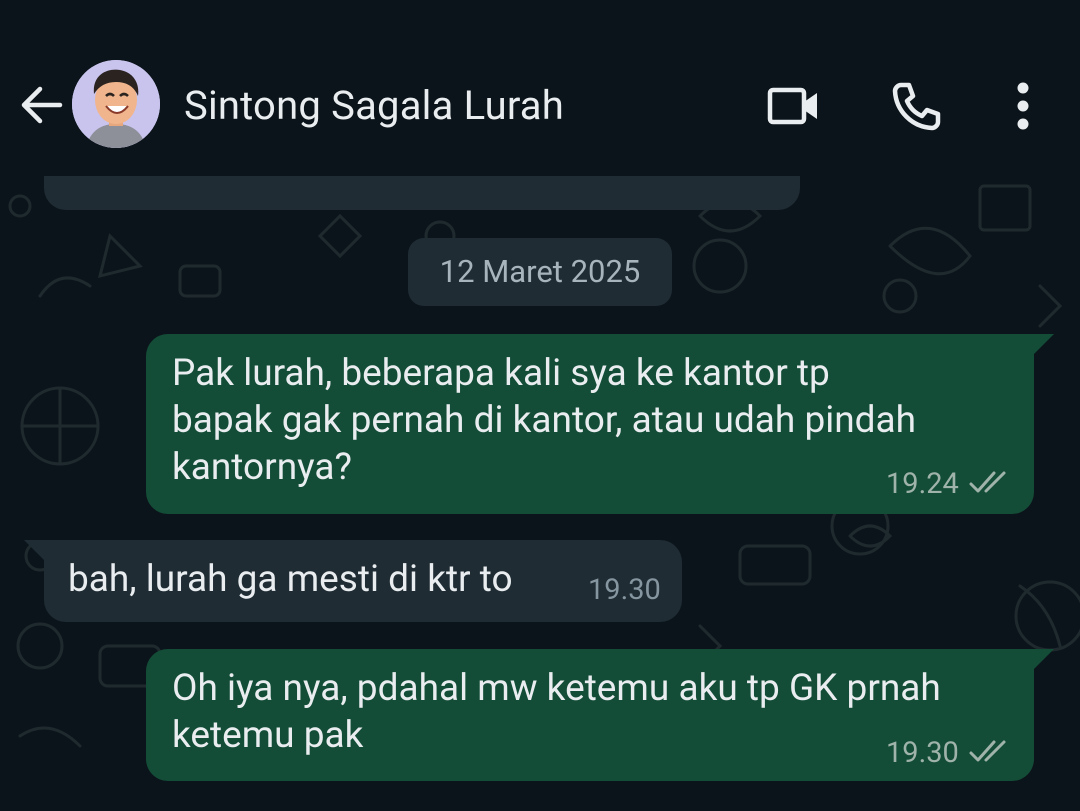  Describe the element at coordinates (422, 193) in the screenshot. I see `previous-message-bubble` at that location.